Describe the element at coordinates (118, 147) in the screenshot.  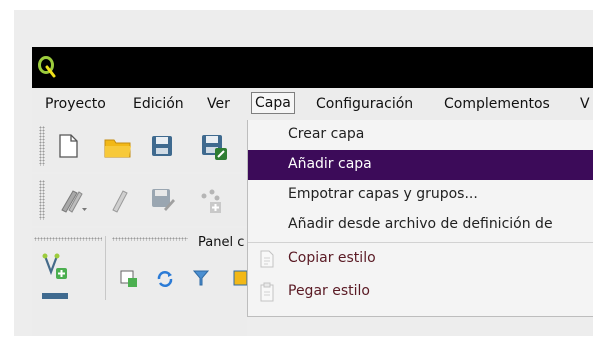
I see `open-folder-icon` at that location.